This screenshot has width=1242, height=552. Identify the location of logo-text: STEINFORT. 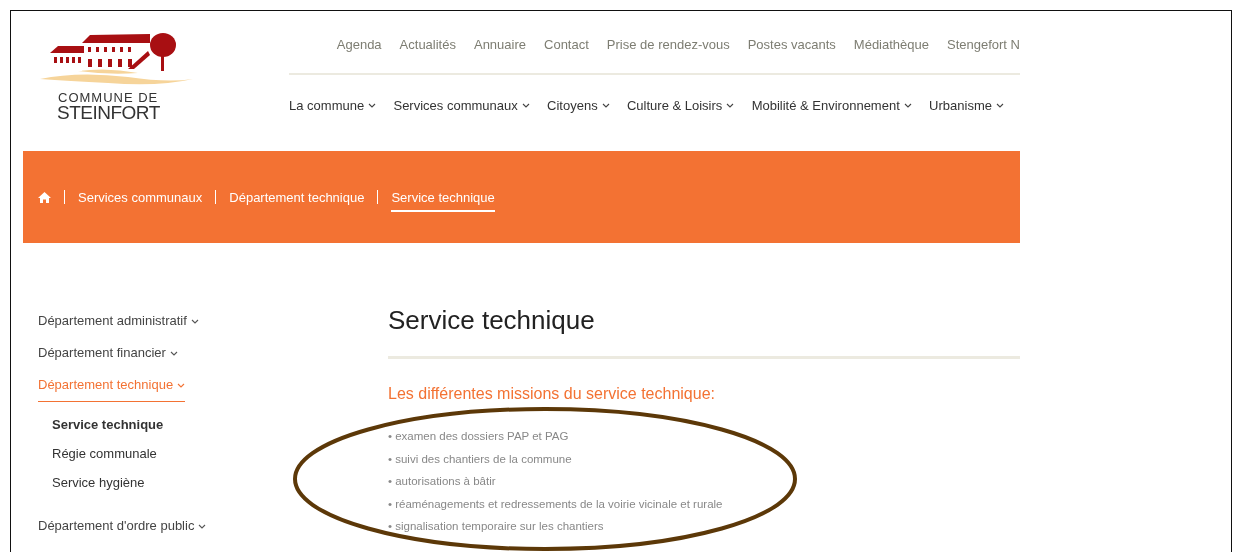
(109, 113).